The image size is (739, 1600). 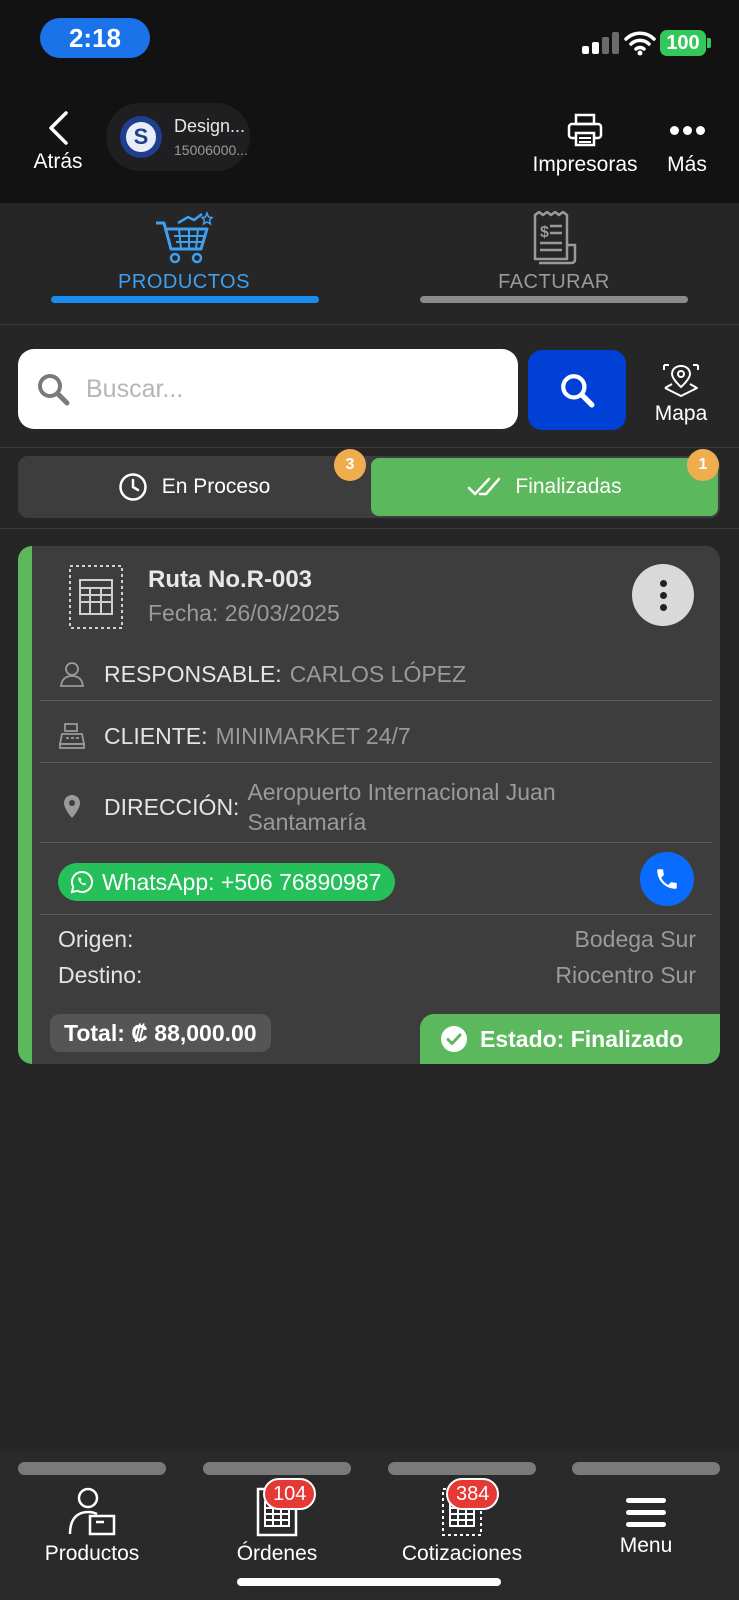 I want to click on address-value: Aeropuerto Internacional Juan Santamaría, so click(x=401, y=807).